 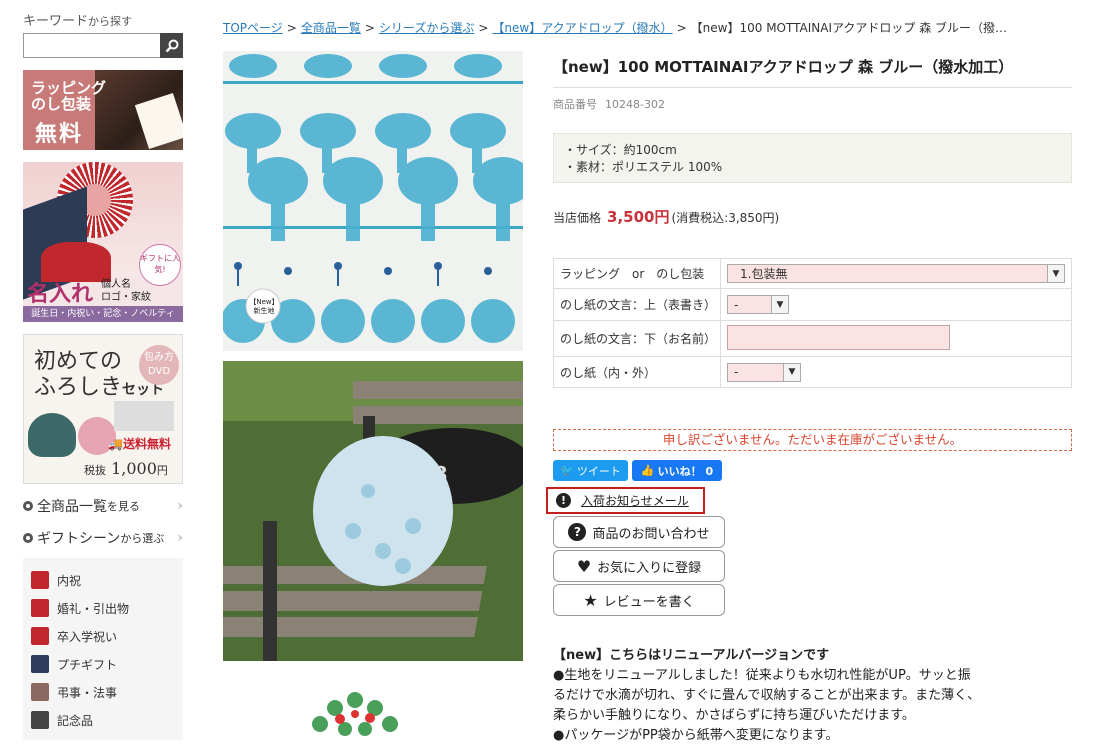 What do you see at coordinates (93, 608) in the screenshot?
I see `scene-label: 婚礼・引出物` at bounding box center [93, 608].